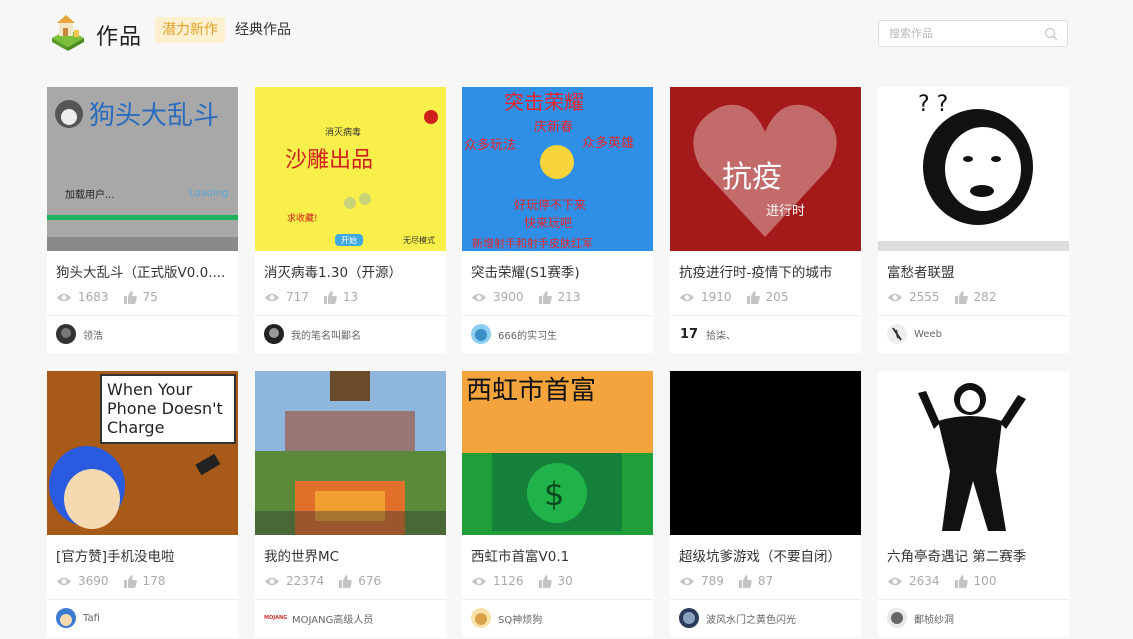 The height and width of the screenshot is (639, 1133). Describe the element at coordinates (142, 453) in the screenshot. I see `work-thumbnail: When Your Phone Doesn't Charge` at that location.